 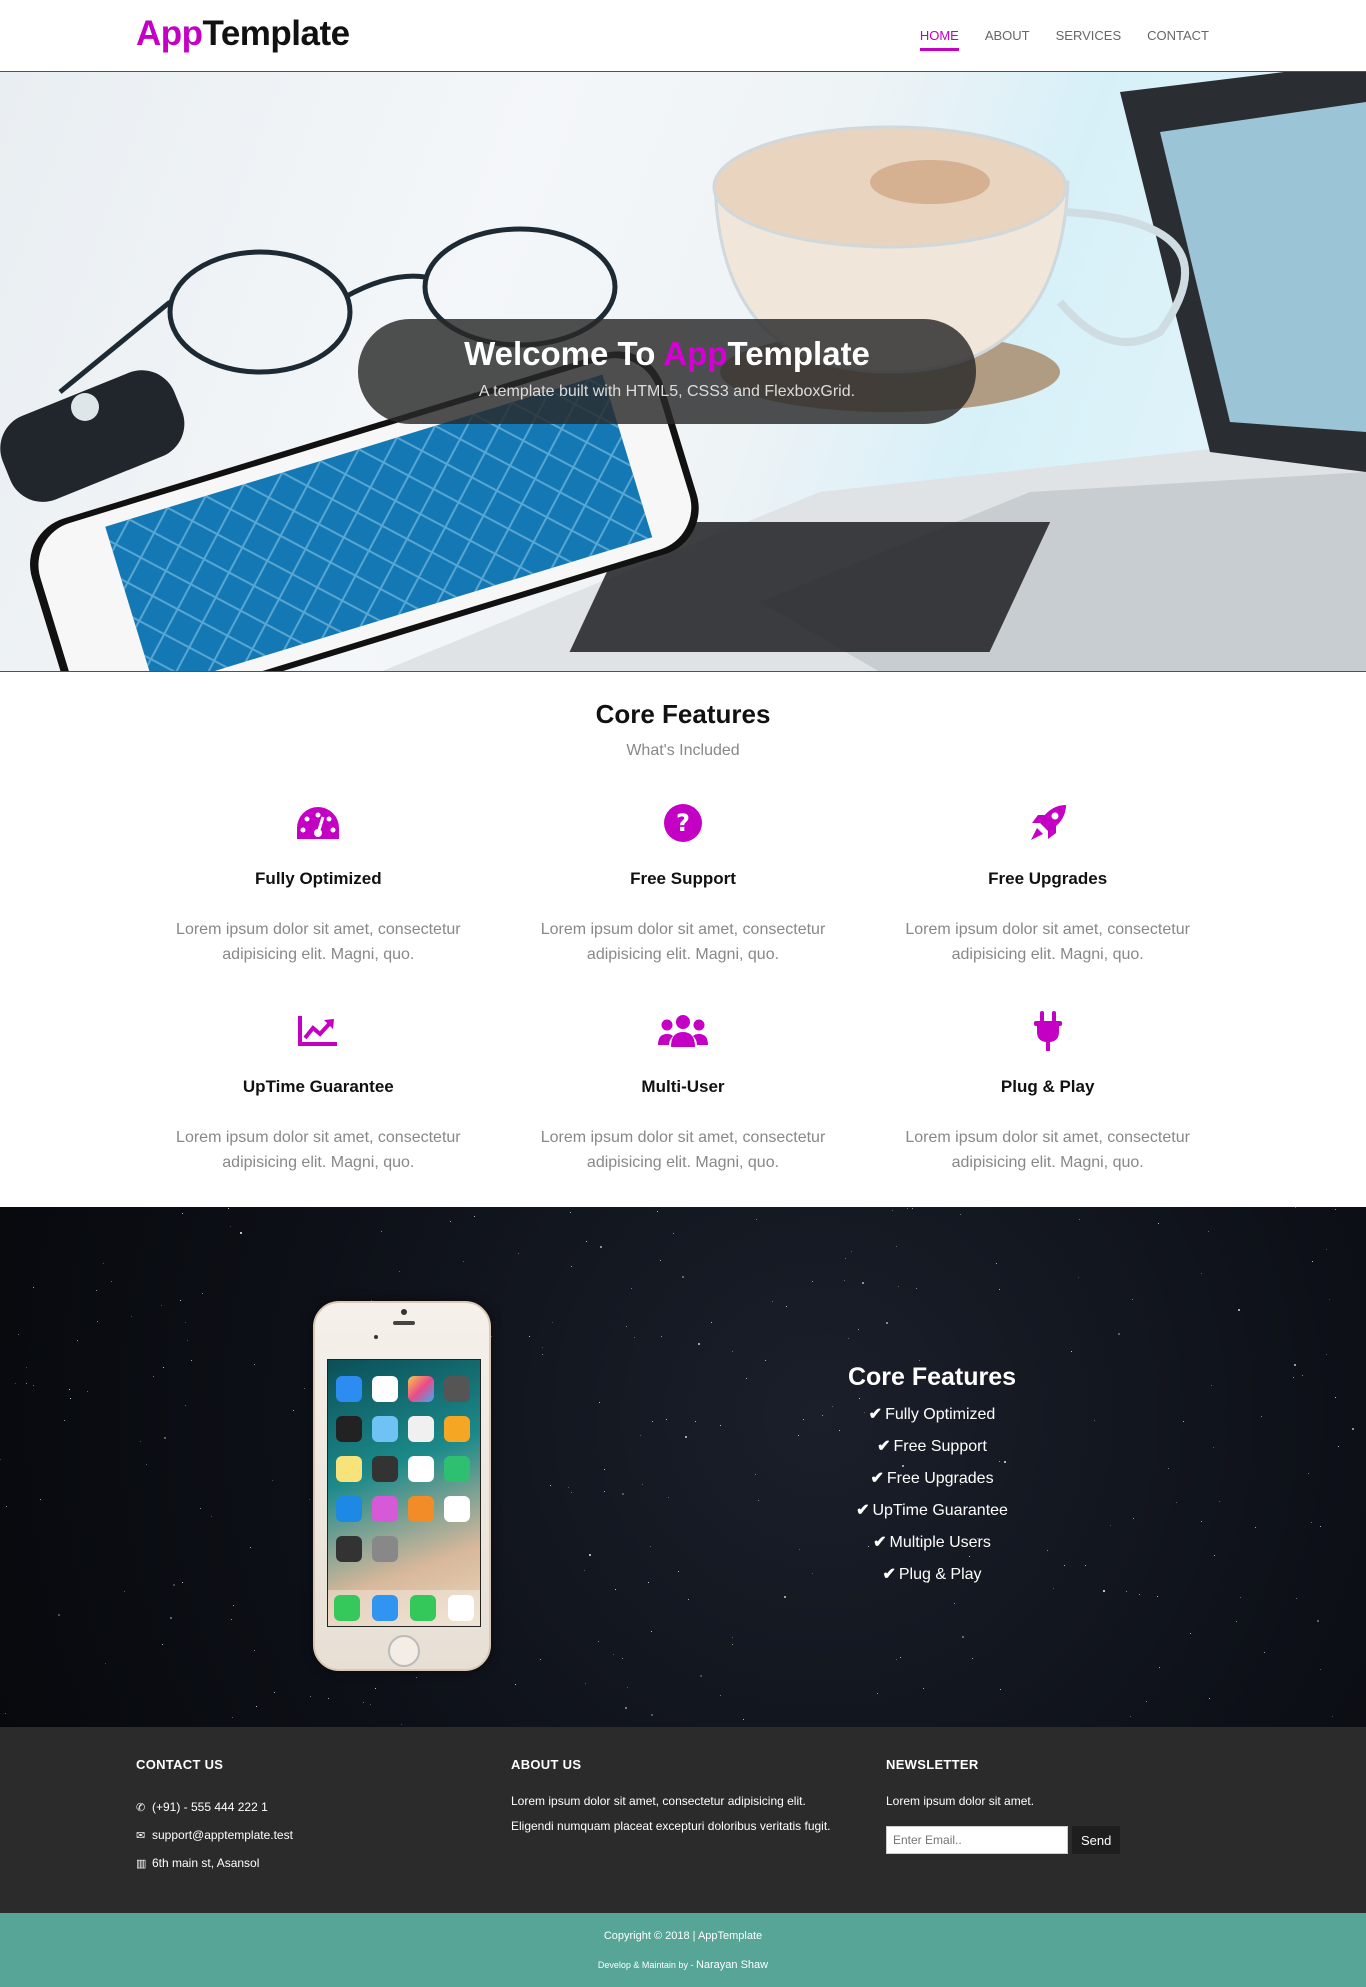 What do you see at coordinates (683, 1965) in the screenshot?
I see `credit-line: Develop & Maintain by - Narayan Shaw` at bounding box center [683, 1965].